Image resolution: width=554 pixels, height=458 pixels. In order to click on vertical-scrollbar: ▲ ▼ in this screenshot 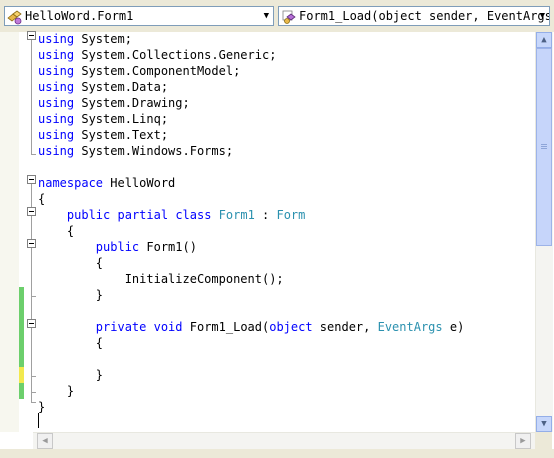, I will do `click(544, 232)`.